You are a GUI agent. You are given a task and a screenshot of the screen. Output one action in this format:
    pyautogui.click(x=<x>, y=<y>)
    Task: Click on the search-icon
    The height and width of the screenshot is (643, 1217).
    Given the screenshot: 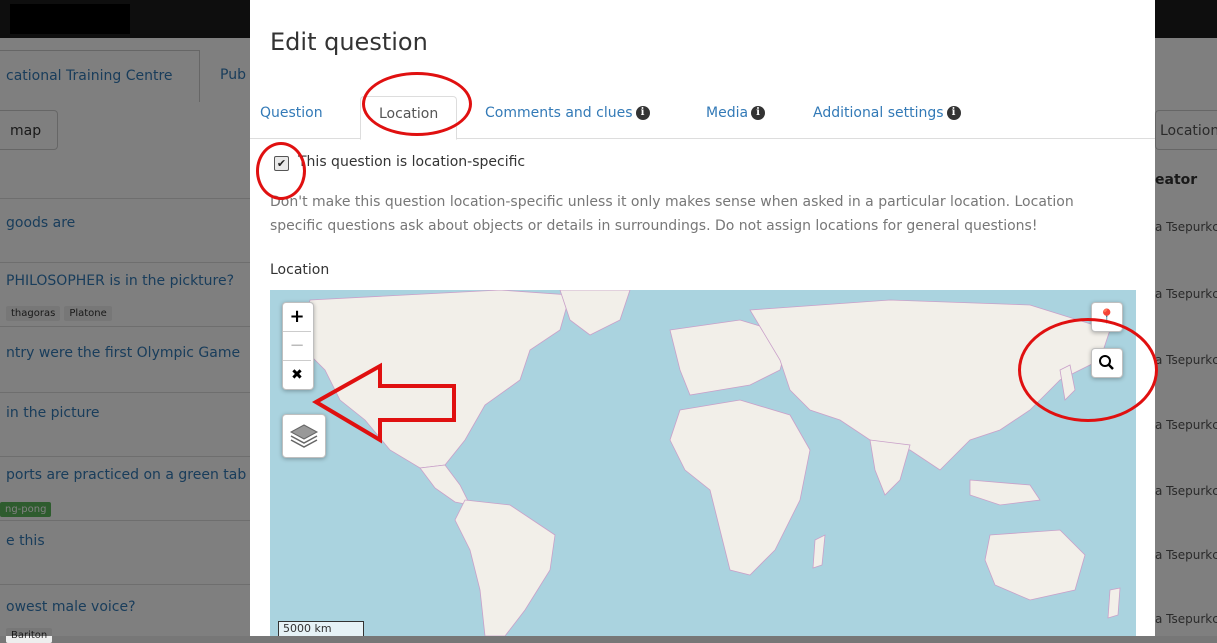 What is the action you would take?
    pyautogui.click(x=1106, y=362)
    